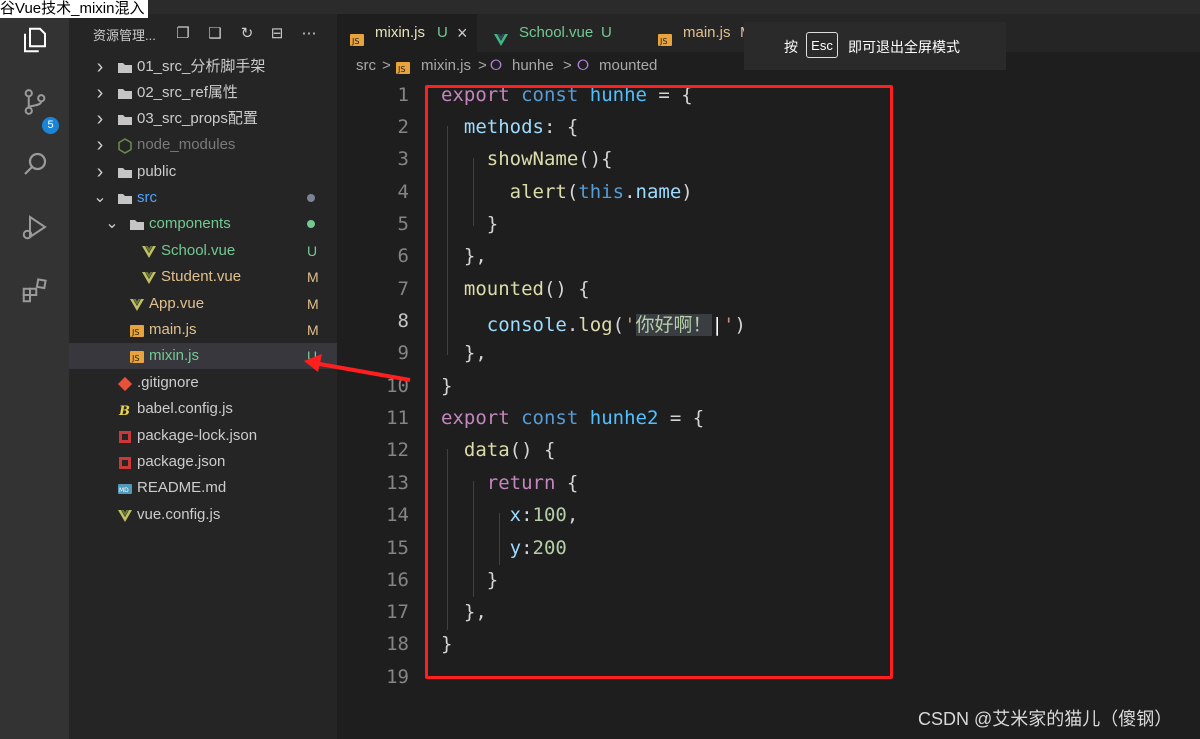 Image resolution: width=1200 pixels, height=739 pixels. Describe the element at coordinates (403, 321) in the screenshot. I see `line-number: 8` at that location.